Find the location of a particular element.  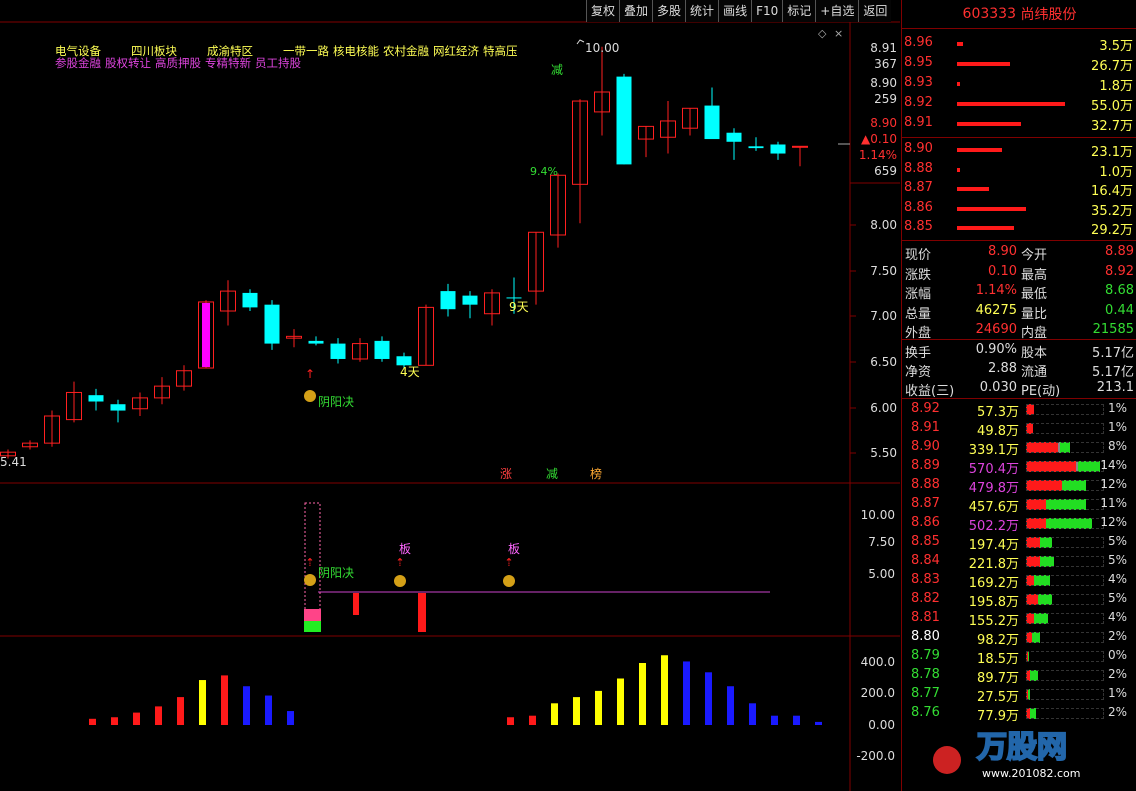

quote-row: 现价 8.90 今开 8.89 is located at coordinates (1019, 253).